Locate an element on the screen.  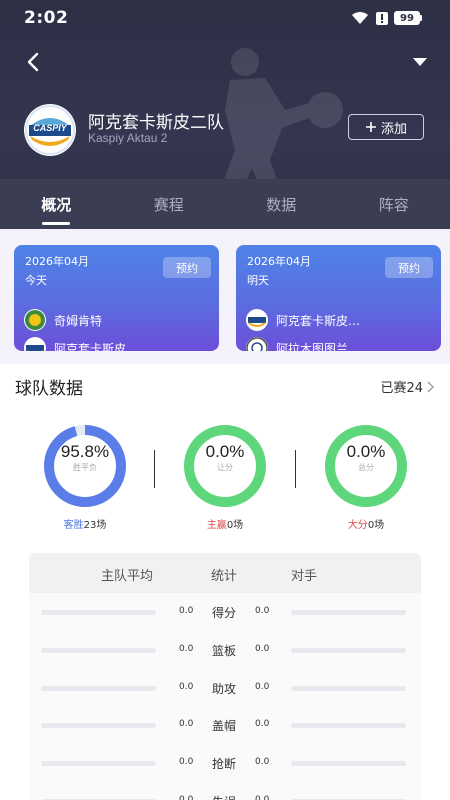
stat-name: 失误 is located at coordinates (224, 796).